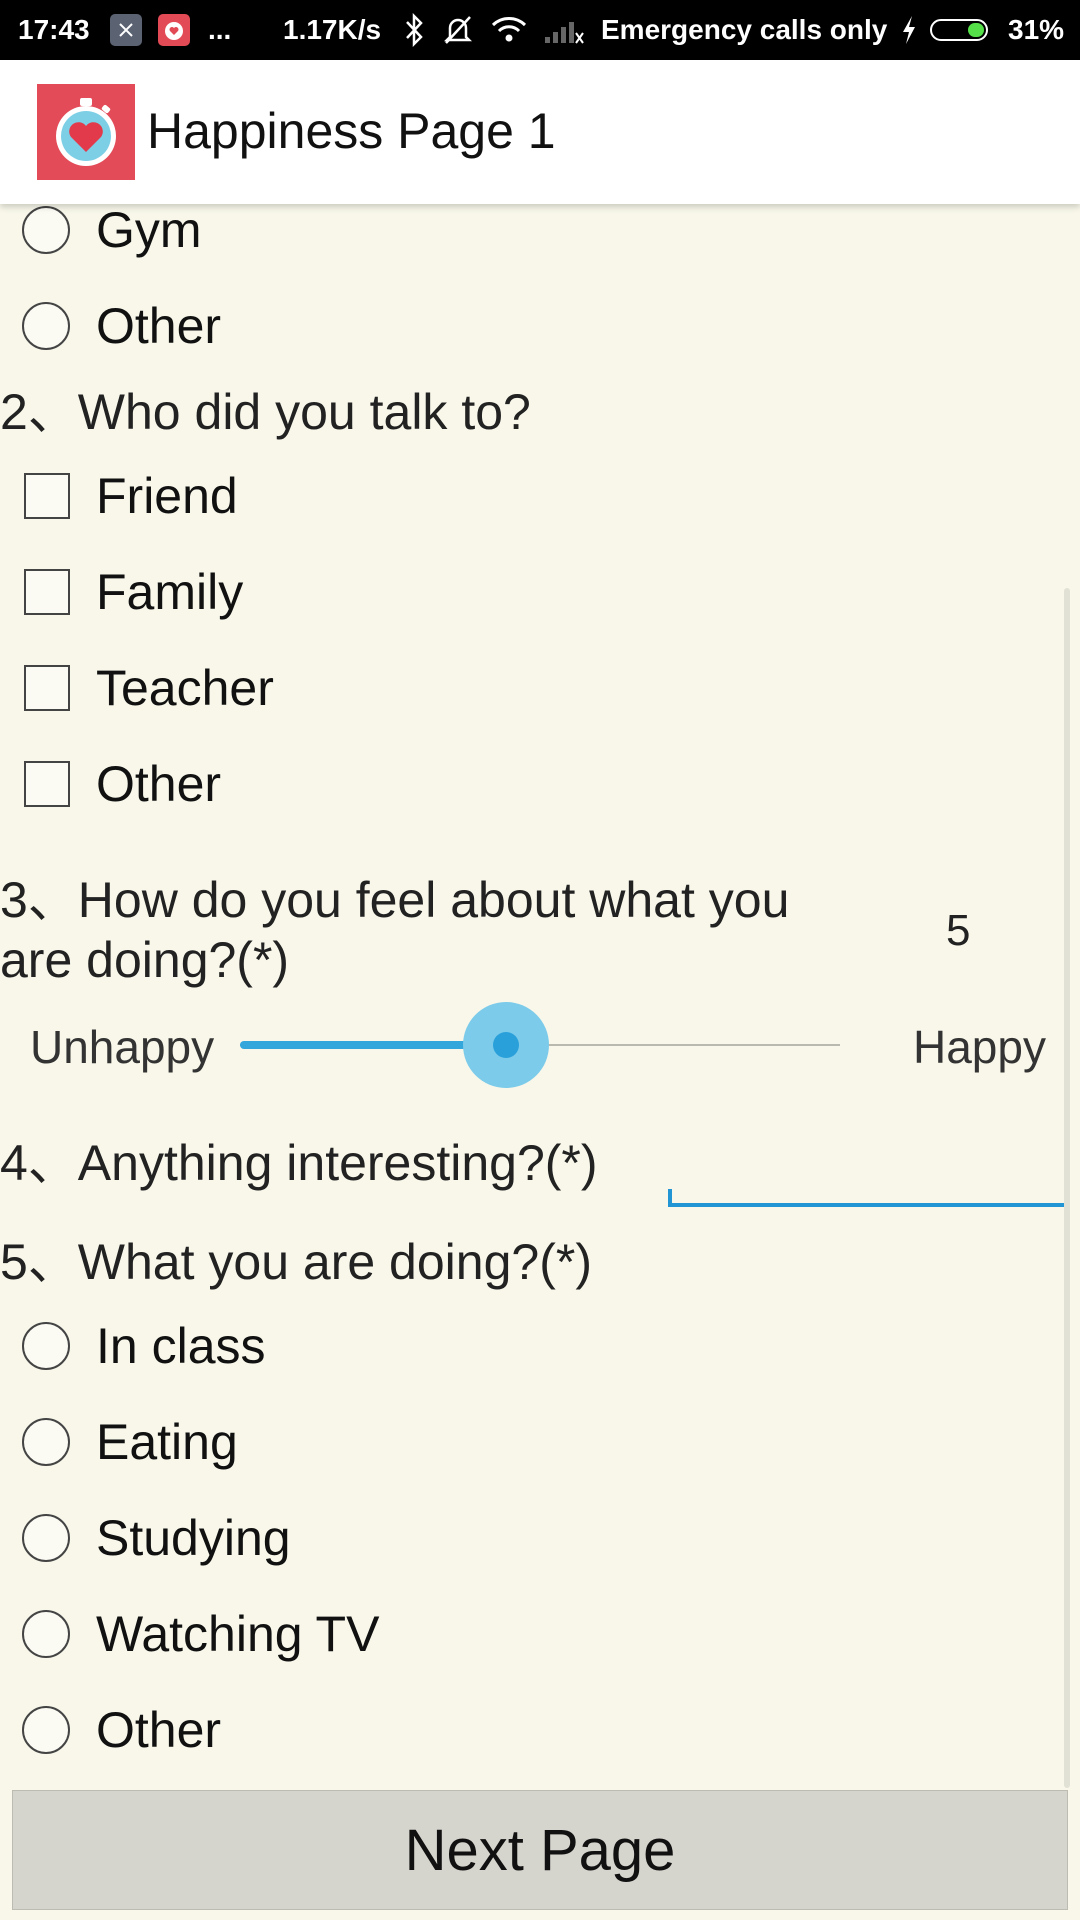 Image resolution: width=1080 pixels, height=1920 pixels. What do you see at coordinates (958, 930) in the screenshot?
I see `slider-value: 5` at bounding box center [958, 930].